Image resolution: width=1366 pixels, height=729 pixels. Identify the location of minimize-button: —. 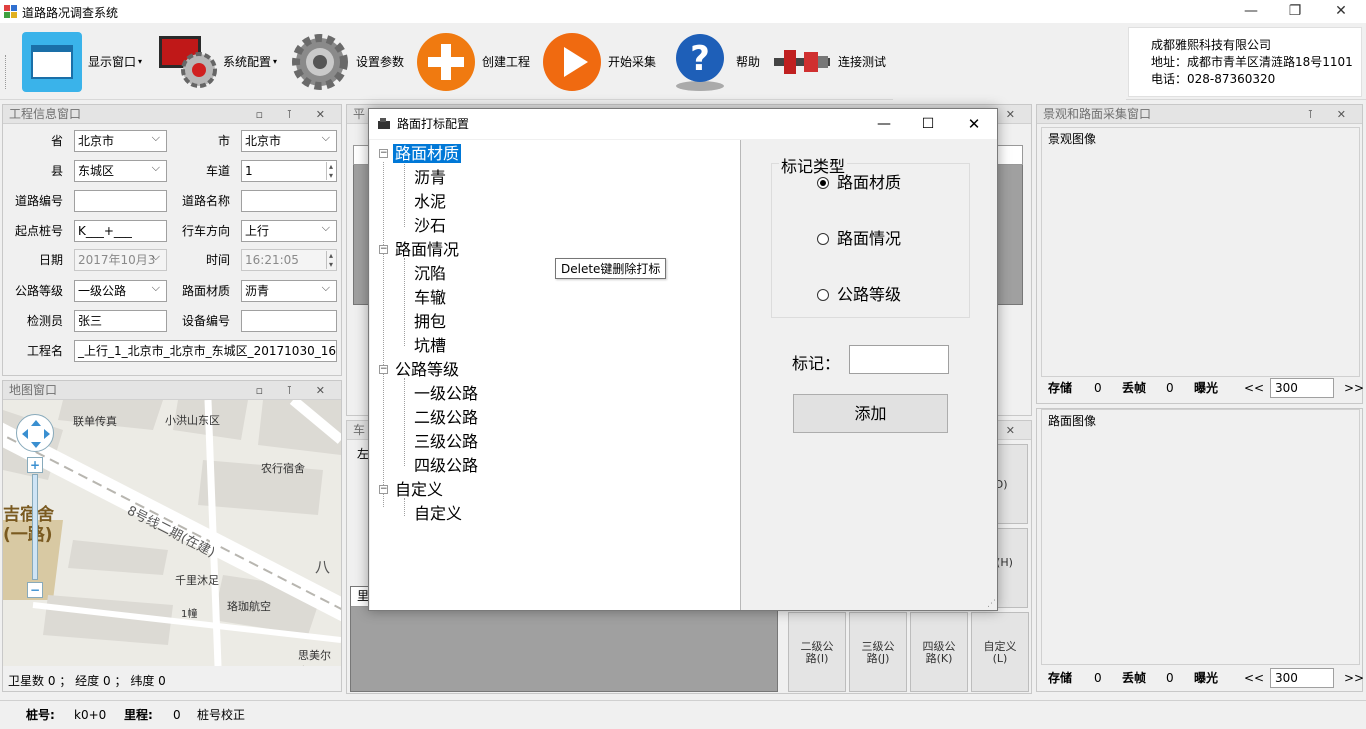
(1251, 11).